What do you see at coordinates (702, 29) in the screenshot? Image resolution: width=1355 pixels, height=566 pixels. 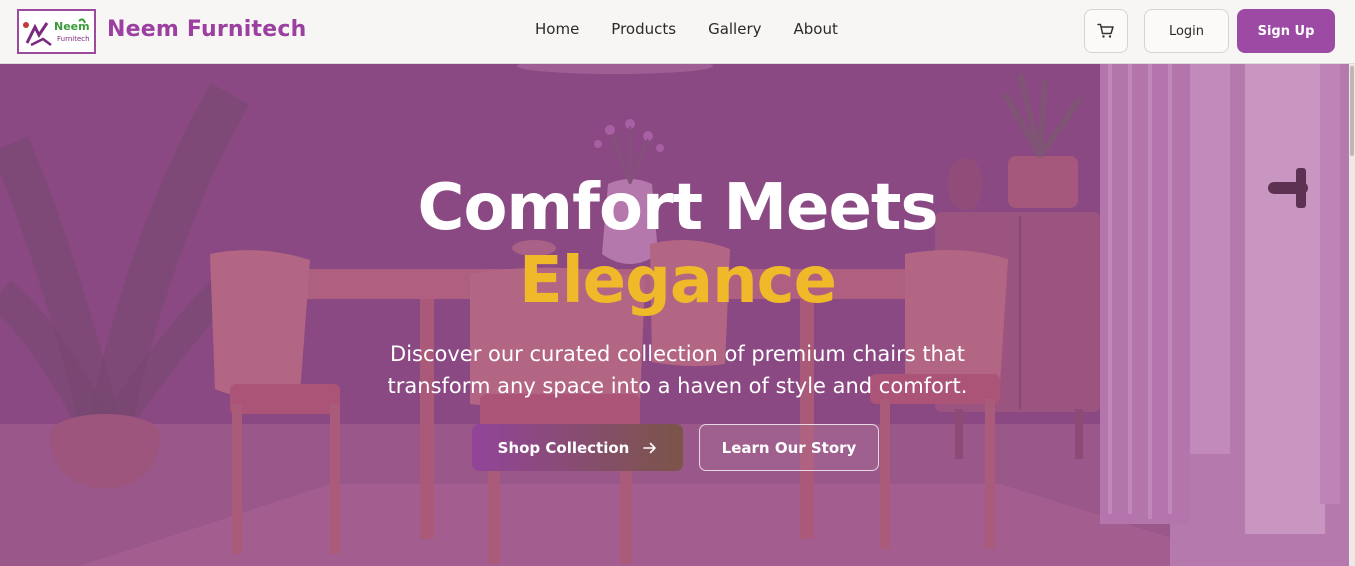 I see `main-nav: Home Products Gallery About` at bounding box center [702, 29].